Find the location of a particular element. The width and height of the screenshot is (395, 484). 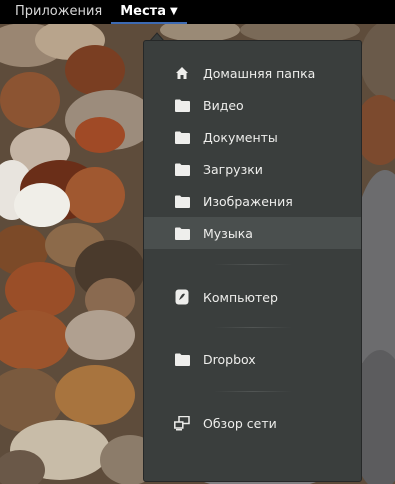

place-music: Музыка is located at coordinates (252, 233).